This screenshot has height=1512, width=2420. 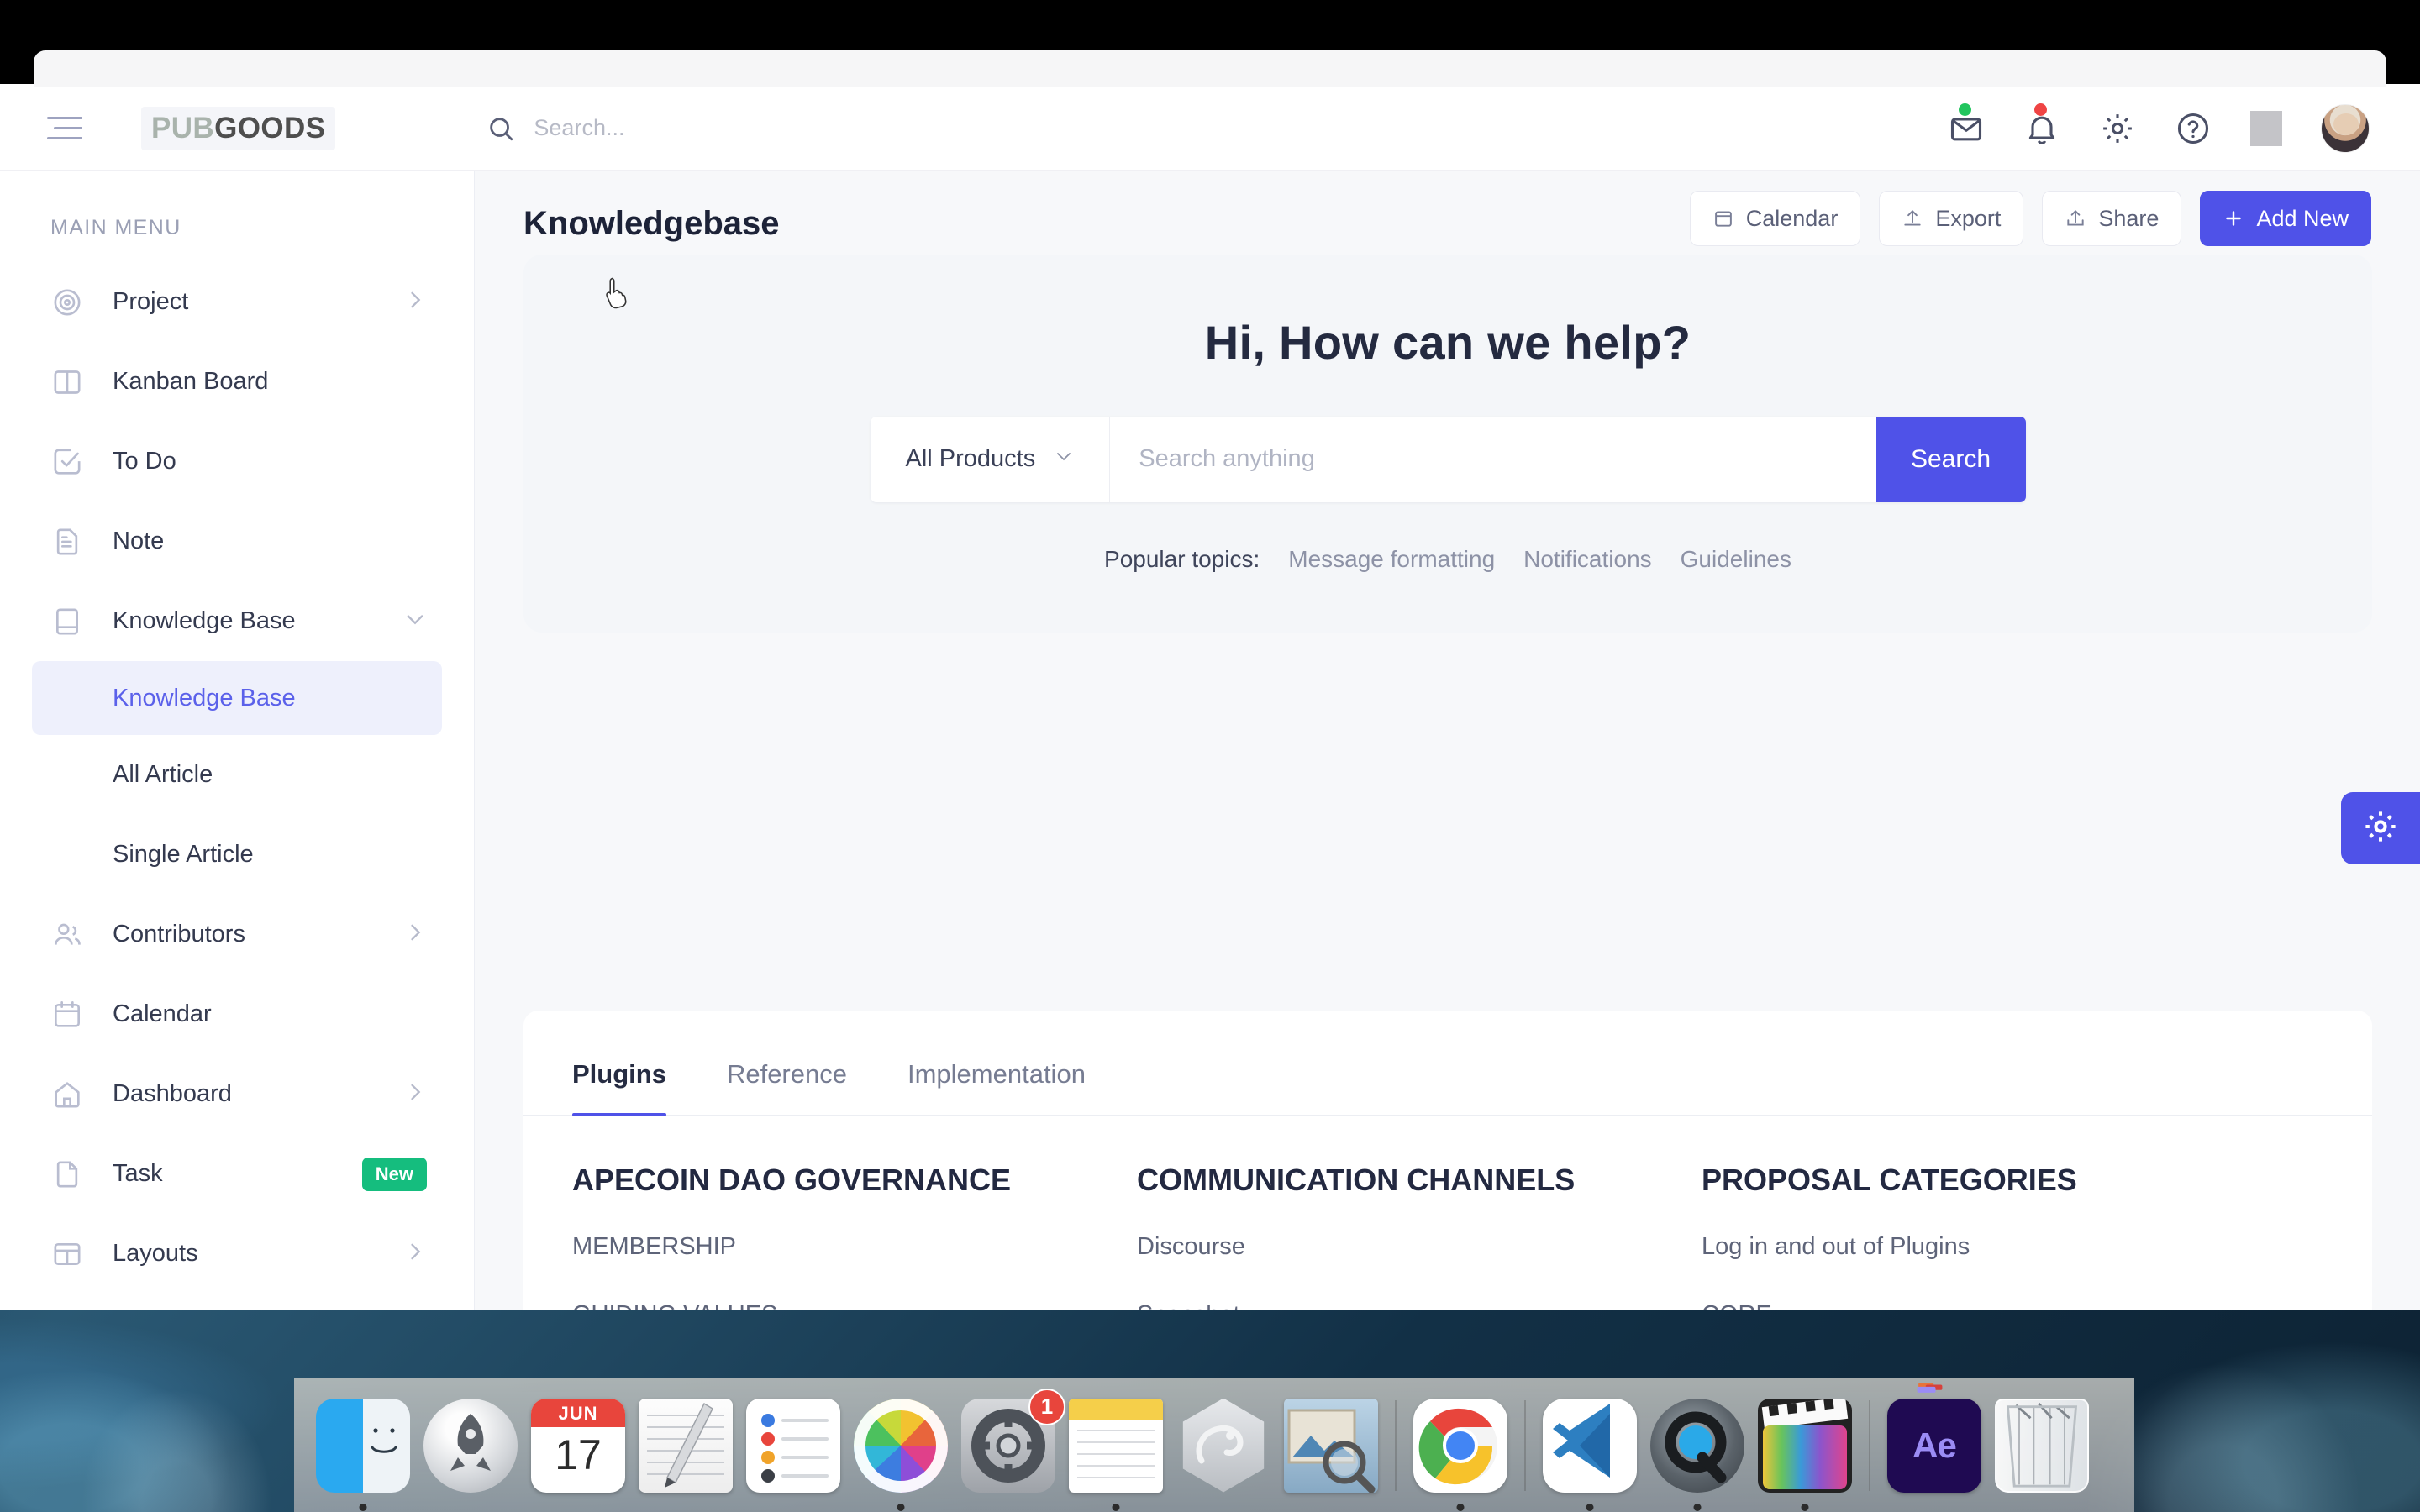 I want to click on dock-item-google-chrome, so click(x=1460, y=1451).